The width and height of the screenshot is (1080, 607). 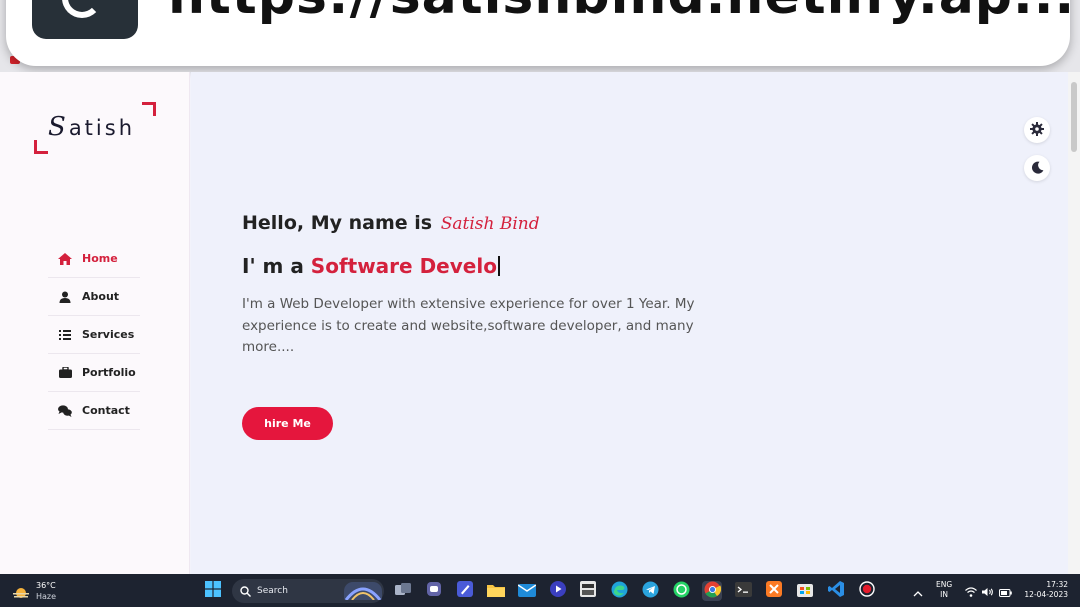 I want to click on folder-icon, so click(x=496, y=591).